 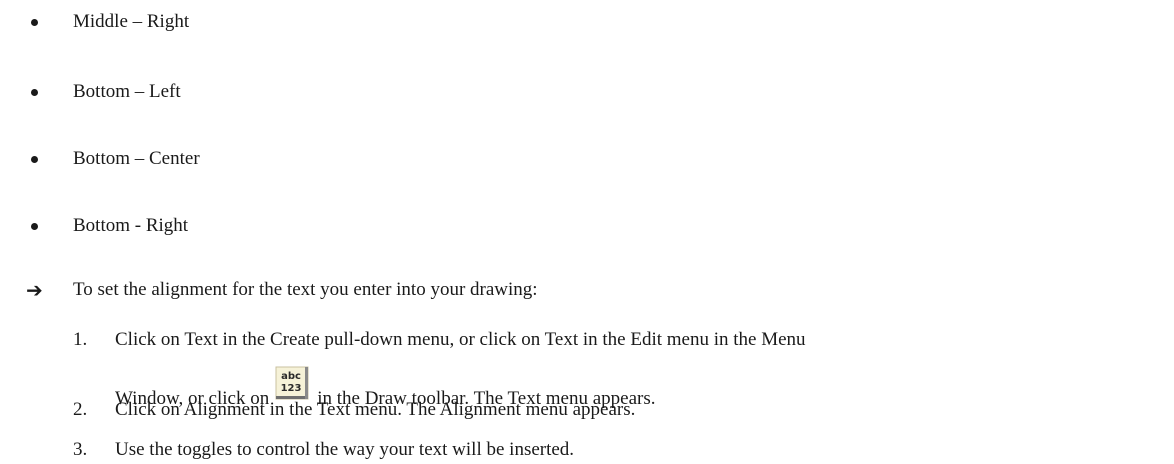 What do you see at coordinates (80, 449) in the screenshot?
I see `step-number: 3.` at bounding box center [80, 449].